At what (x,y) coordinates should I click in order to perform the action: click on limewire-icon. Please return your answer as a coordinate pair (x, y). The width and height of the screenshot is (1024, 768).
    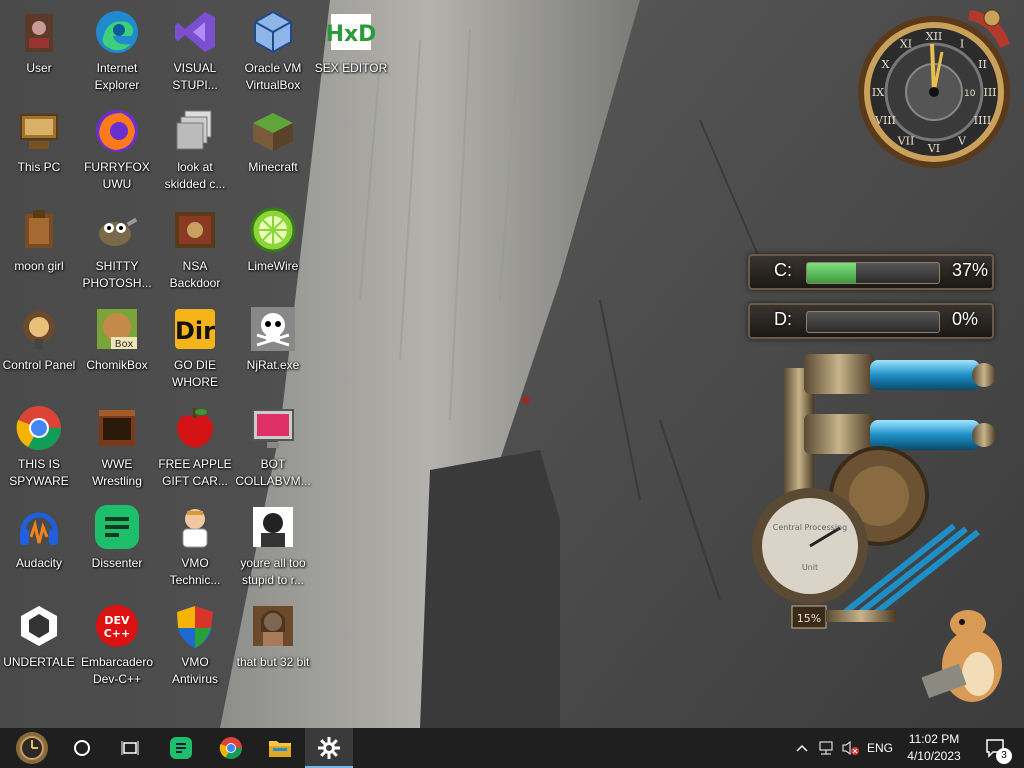
    Looking at the image, I should click on (273, 230).